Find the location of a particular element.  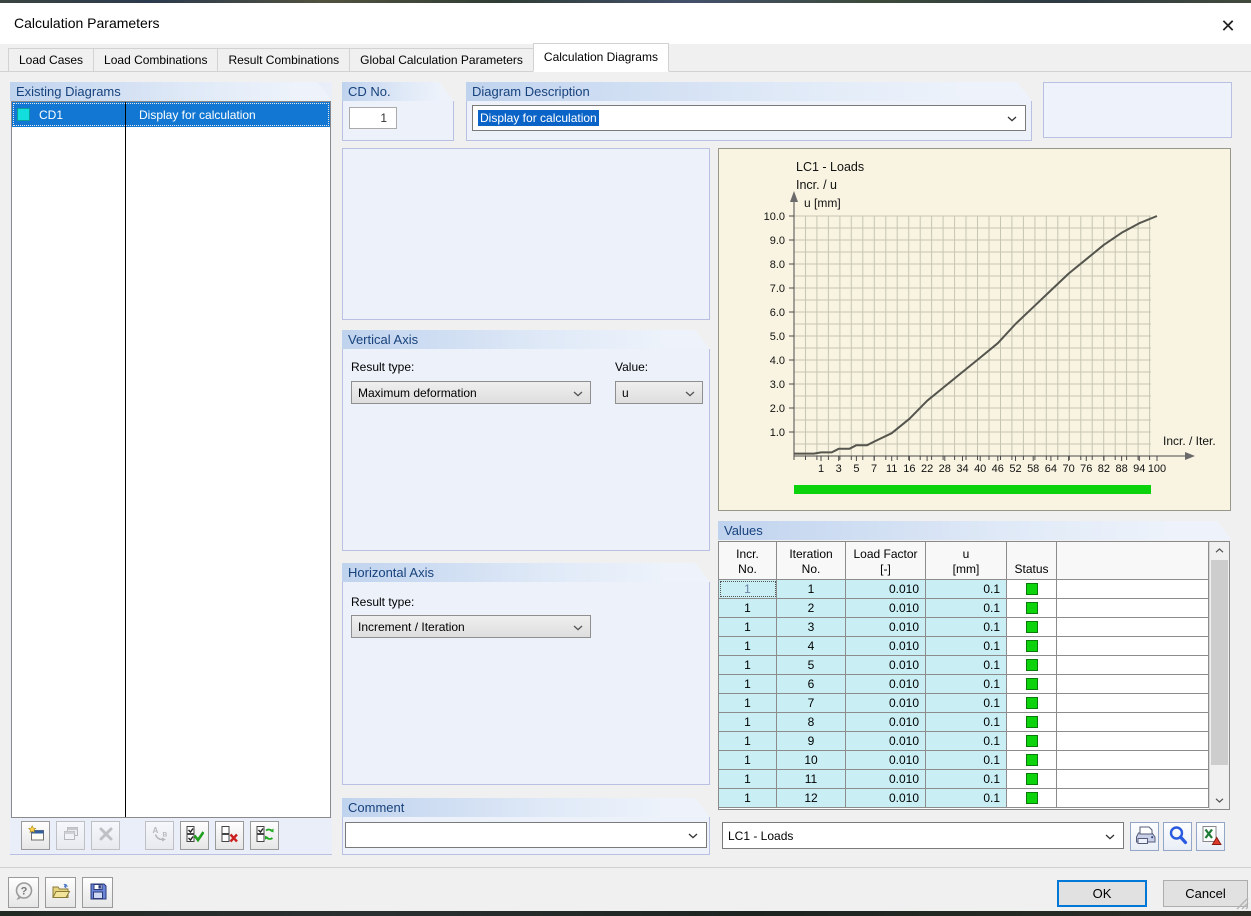

table-cell: 9 is located at coordinates (811, 741).